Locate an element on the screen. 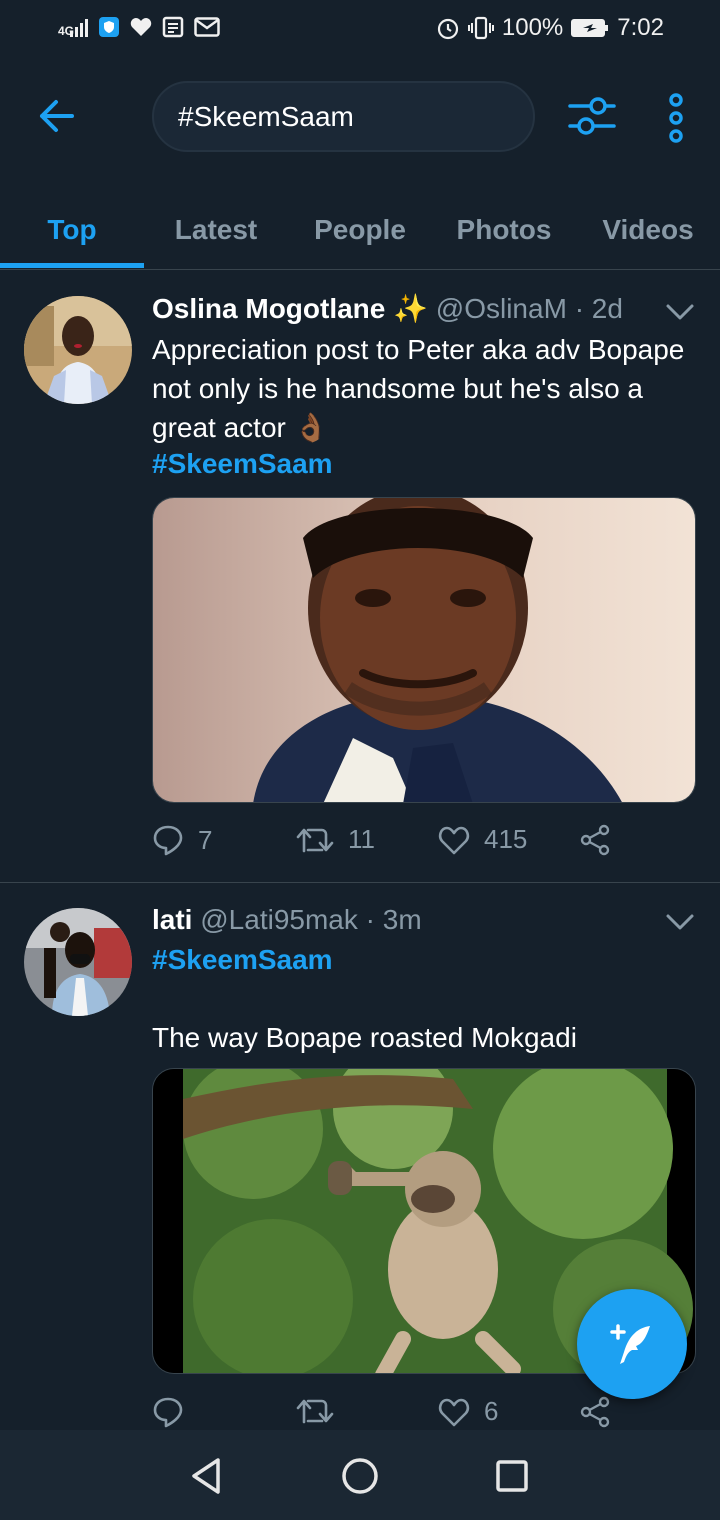 The image size is (720, 1520). triangle-back-icon is located at coordinates (206, 1476).